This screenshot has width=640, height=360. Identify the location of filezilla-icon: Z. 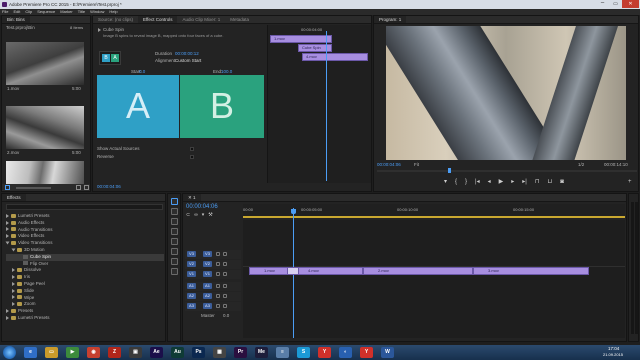
(114, 352).